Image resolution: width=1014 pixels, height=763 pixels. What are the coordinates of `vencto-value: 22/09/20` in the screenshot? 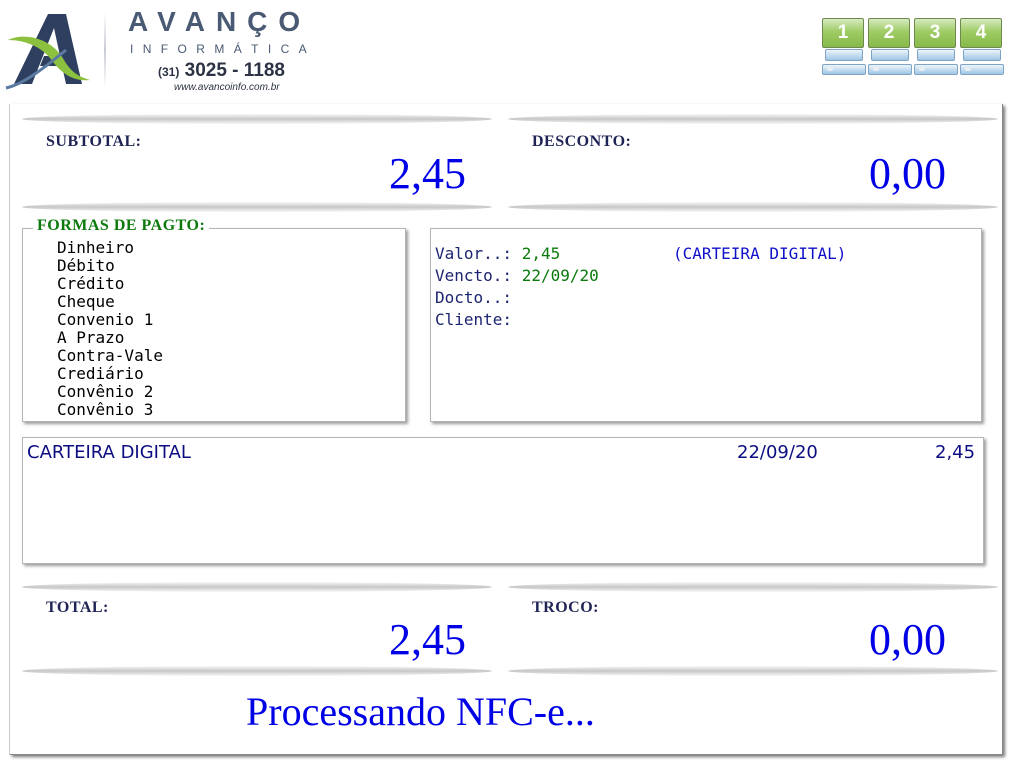 It's located at (560, 275).